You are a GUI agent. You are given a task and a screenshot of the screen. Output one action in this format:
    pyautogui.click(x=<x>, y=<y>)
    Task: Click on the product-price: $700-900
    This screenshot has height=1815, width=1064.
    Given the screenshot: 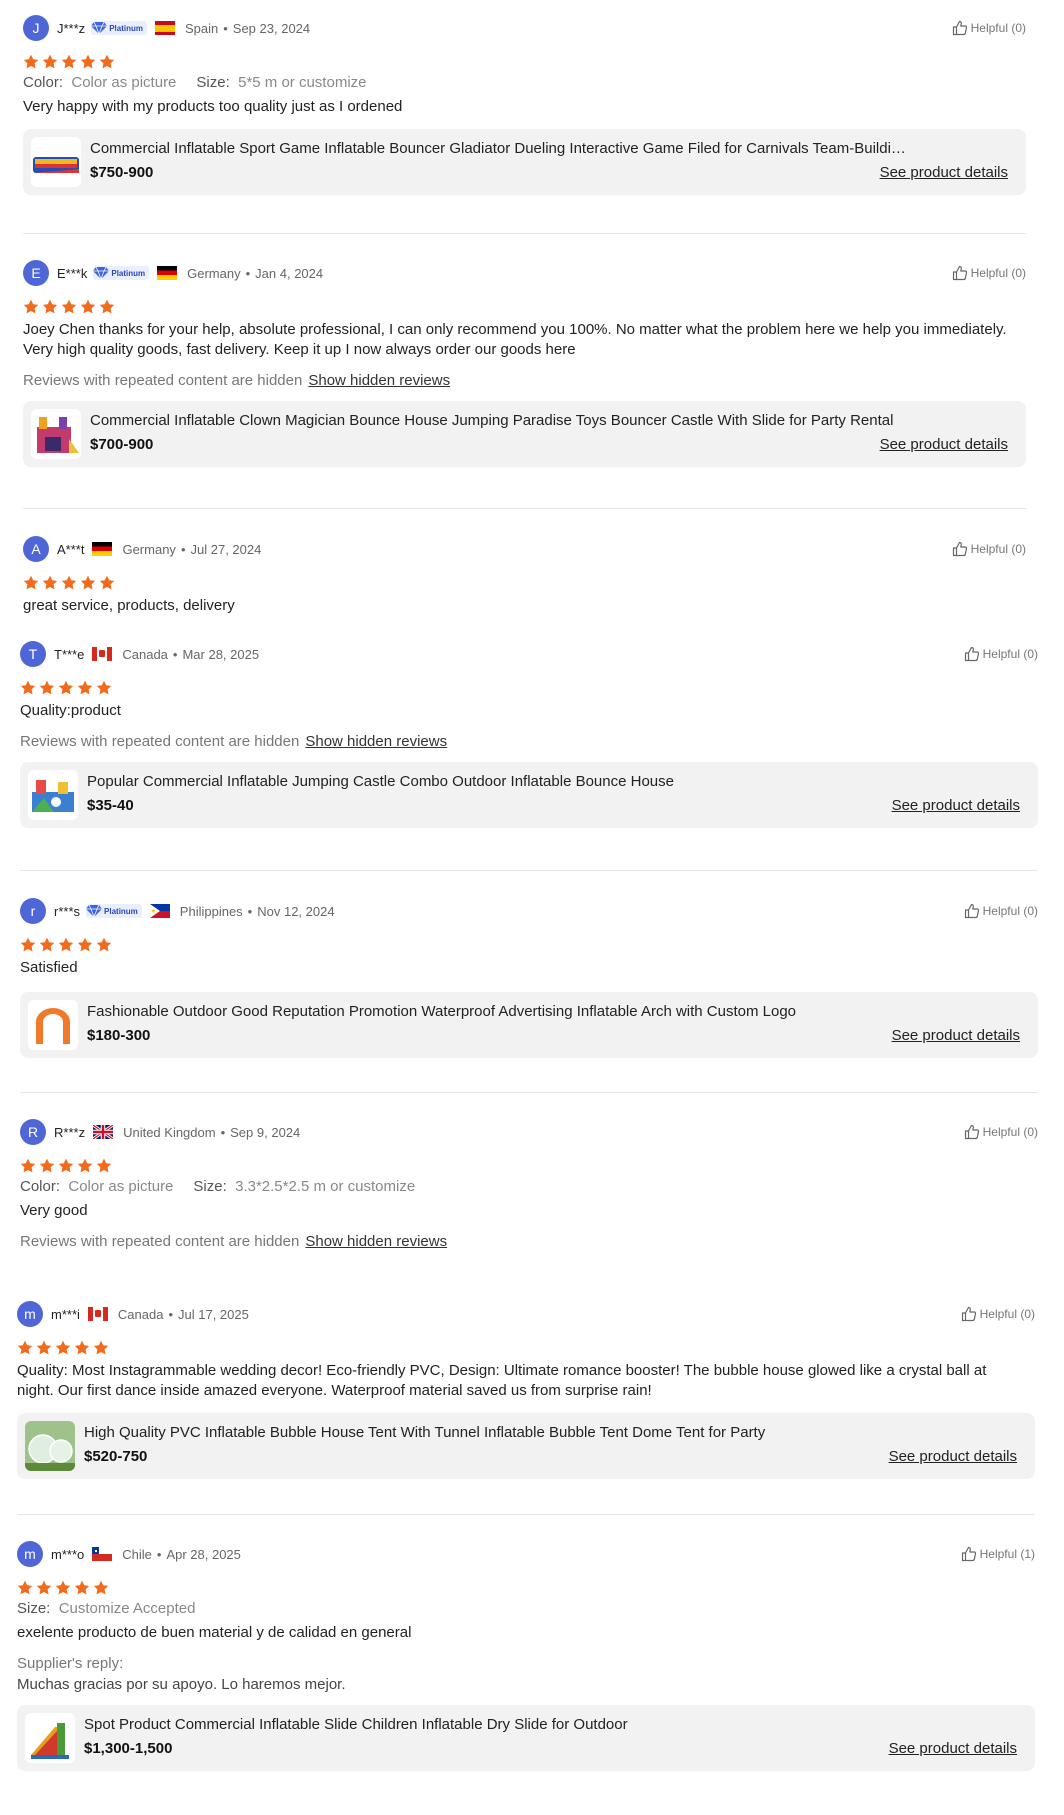 What is the action you would take?
    pyautogui.click(x=122, y=444)
    